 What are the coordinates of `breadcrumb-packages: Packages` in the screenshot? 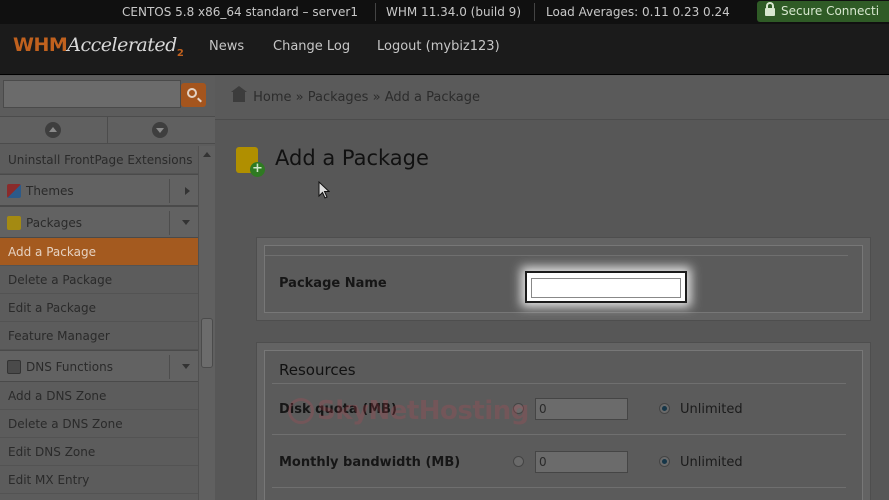 It's located at (338, 97).